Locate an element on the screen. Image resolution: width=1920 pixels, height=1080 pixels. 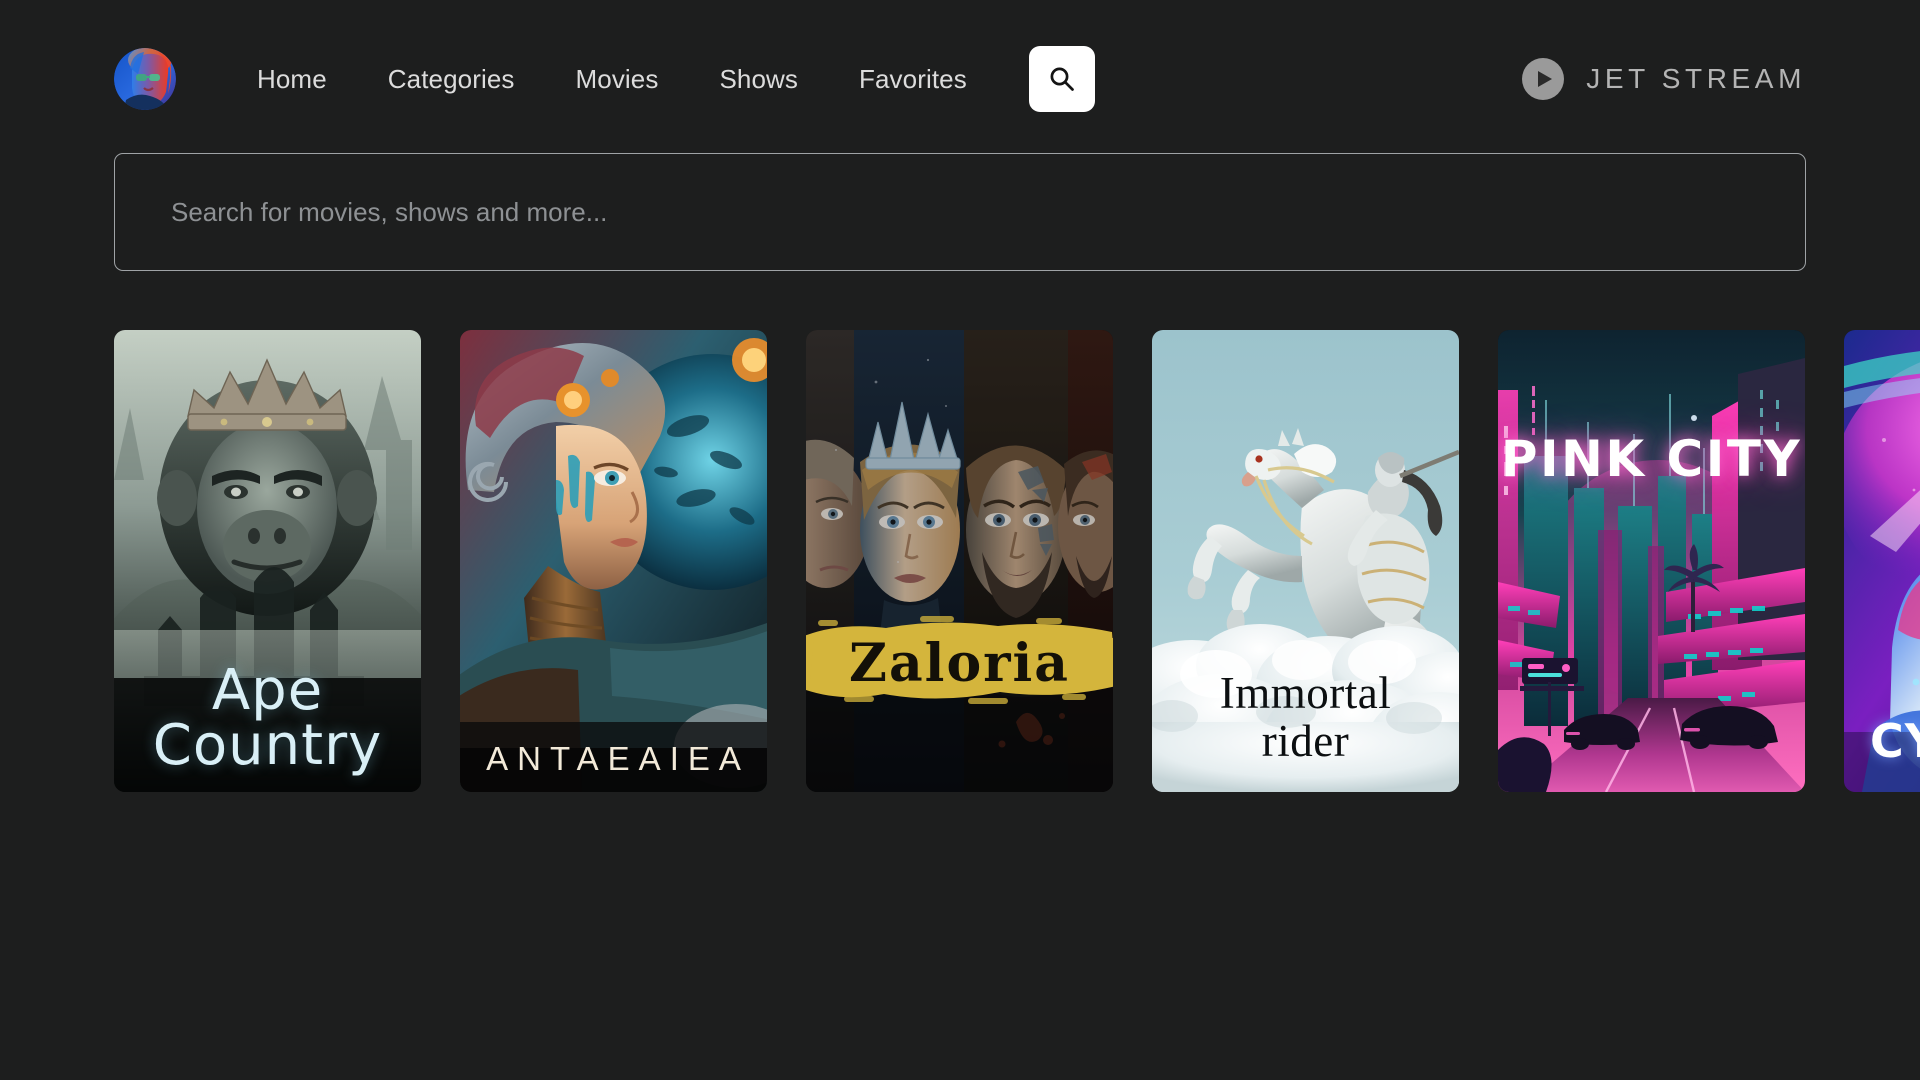
poster-card-antaeaiea: ANTAEAIEA is located at coordinates (613, 561).